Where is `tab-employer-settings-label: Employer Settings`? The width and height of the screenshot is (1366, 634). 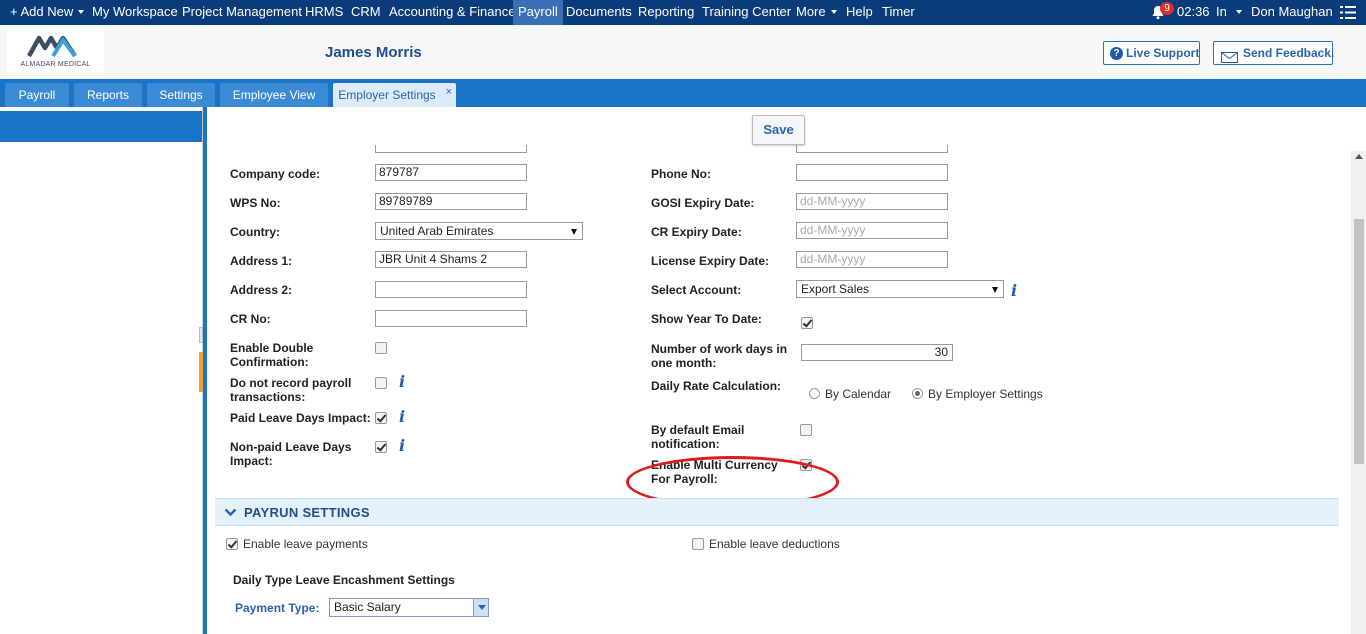 tab-employer-settings-label: Employer Settings is located at coordinates (387, 95).